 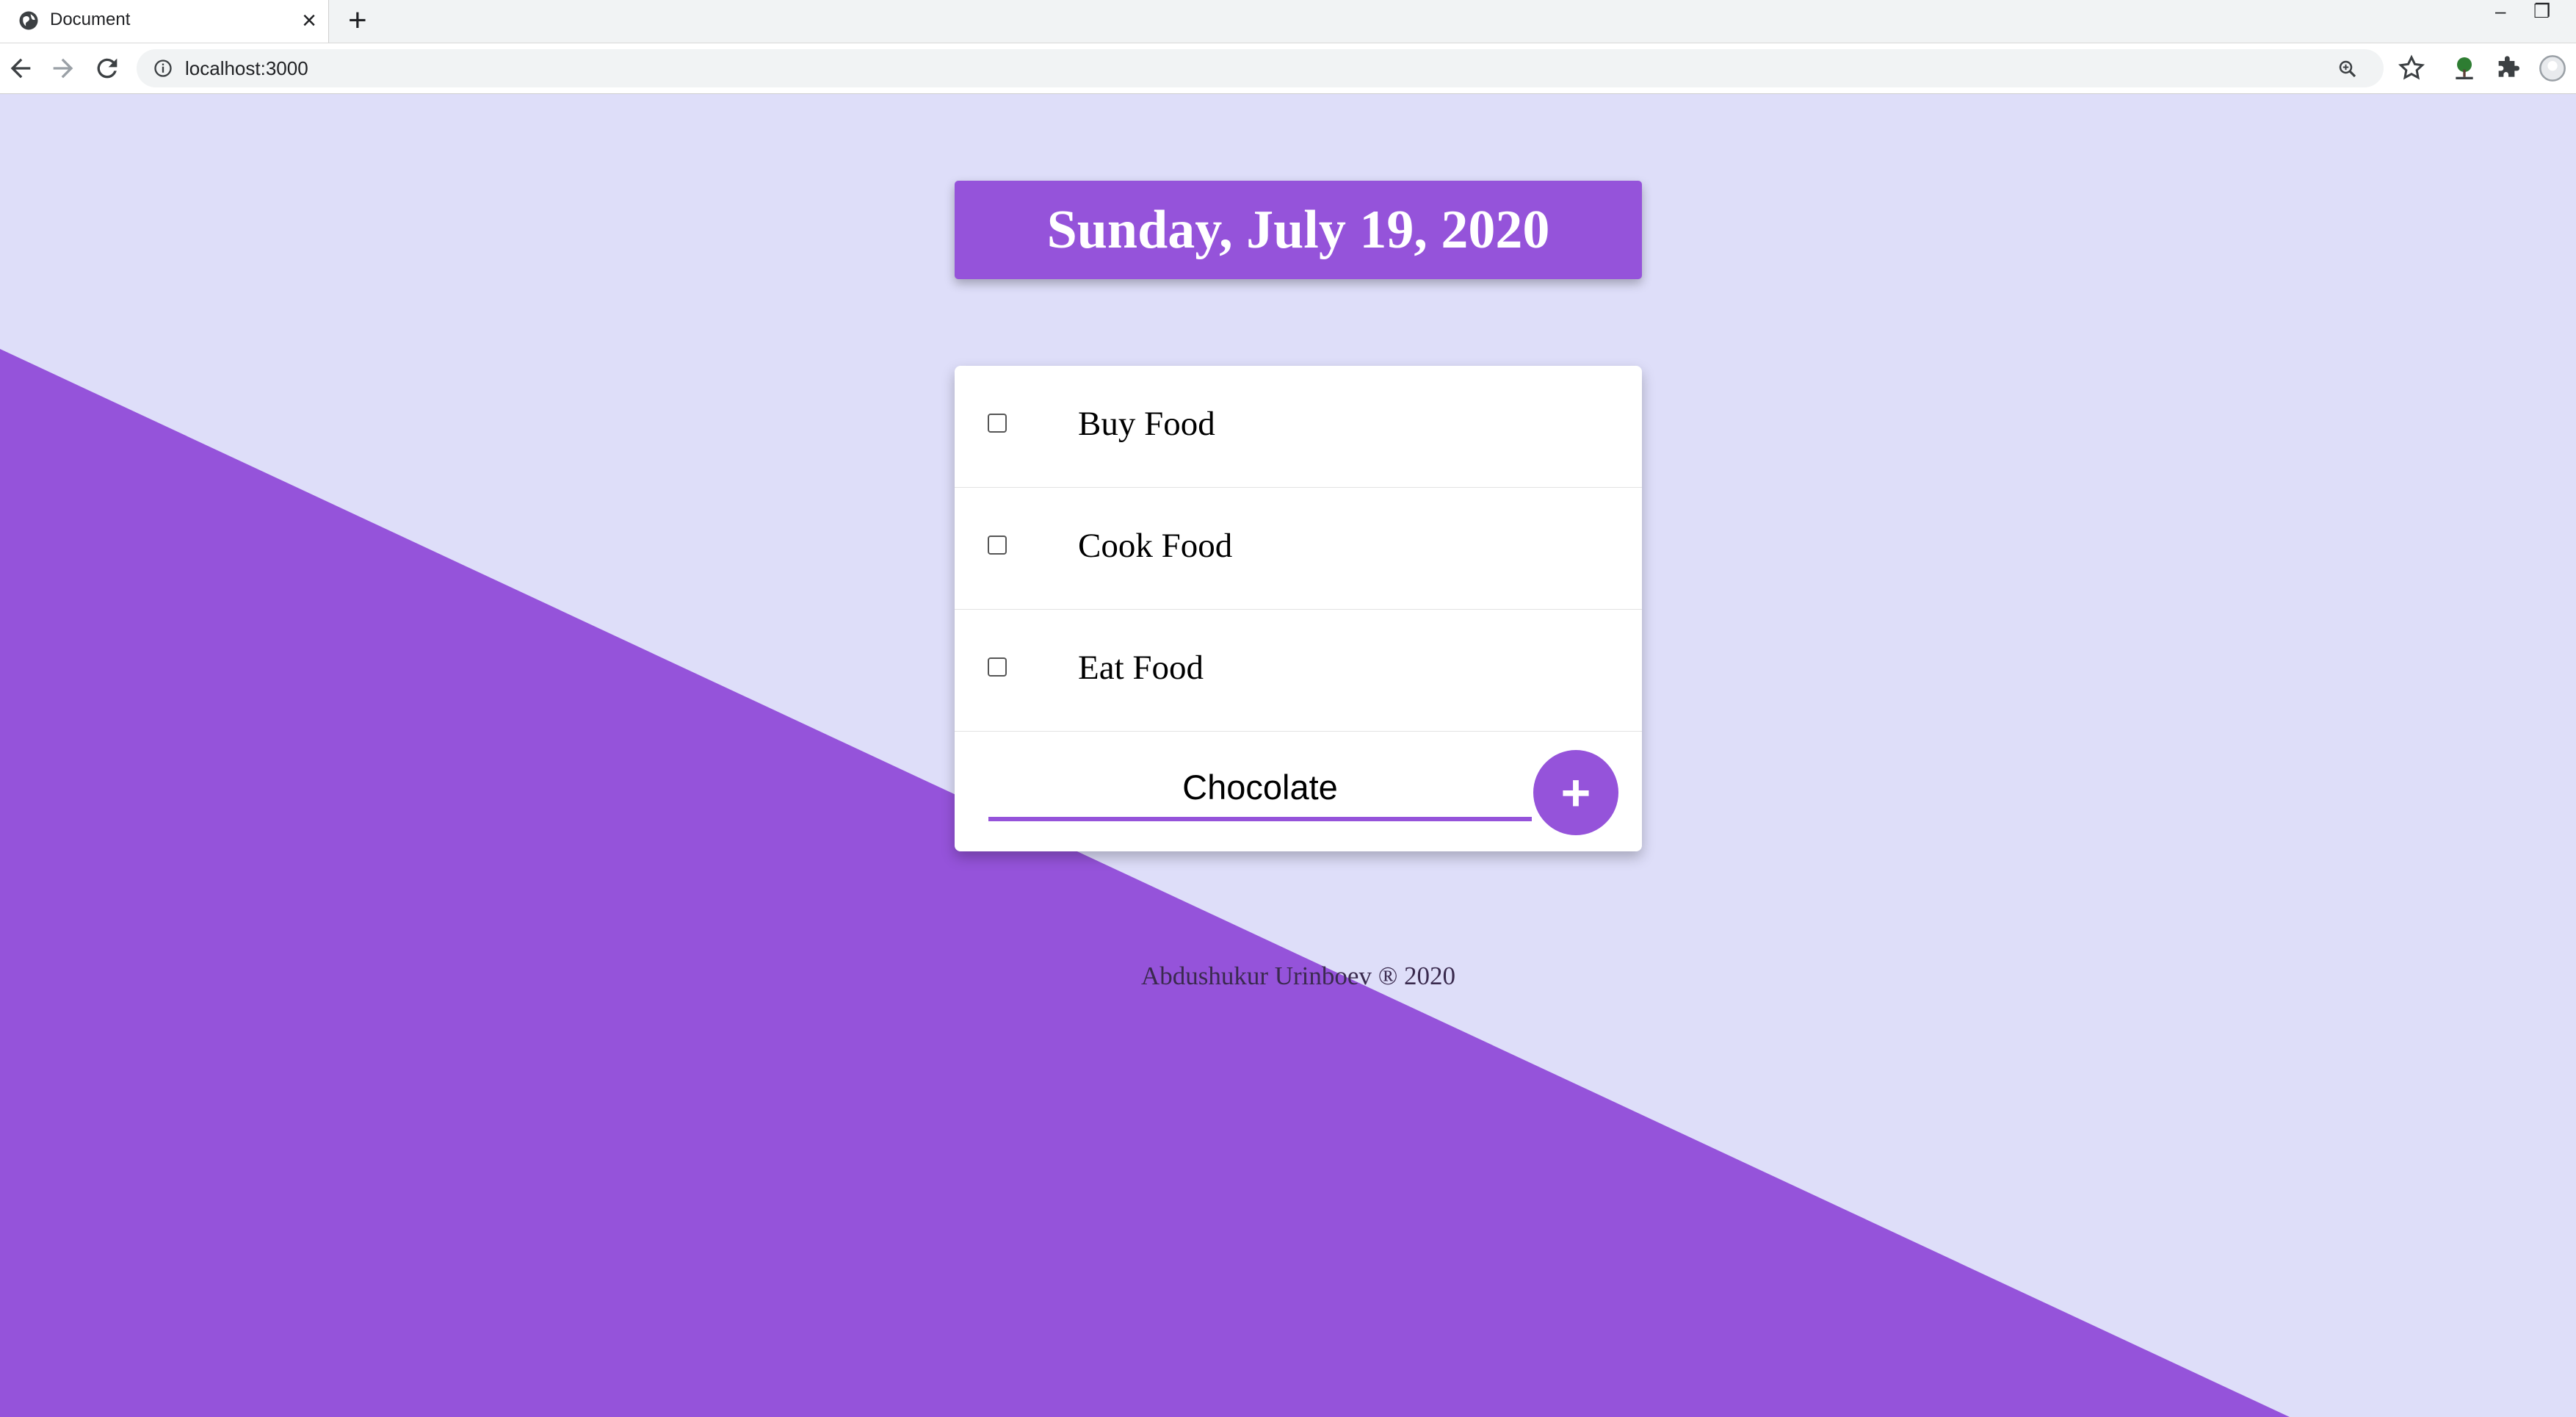 What do you see at coordinates (2541, 11) in the screenshot?
I see `restore-button: ❐` at bounding box center [2541, 11].